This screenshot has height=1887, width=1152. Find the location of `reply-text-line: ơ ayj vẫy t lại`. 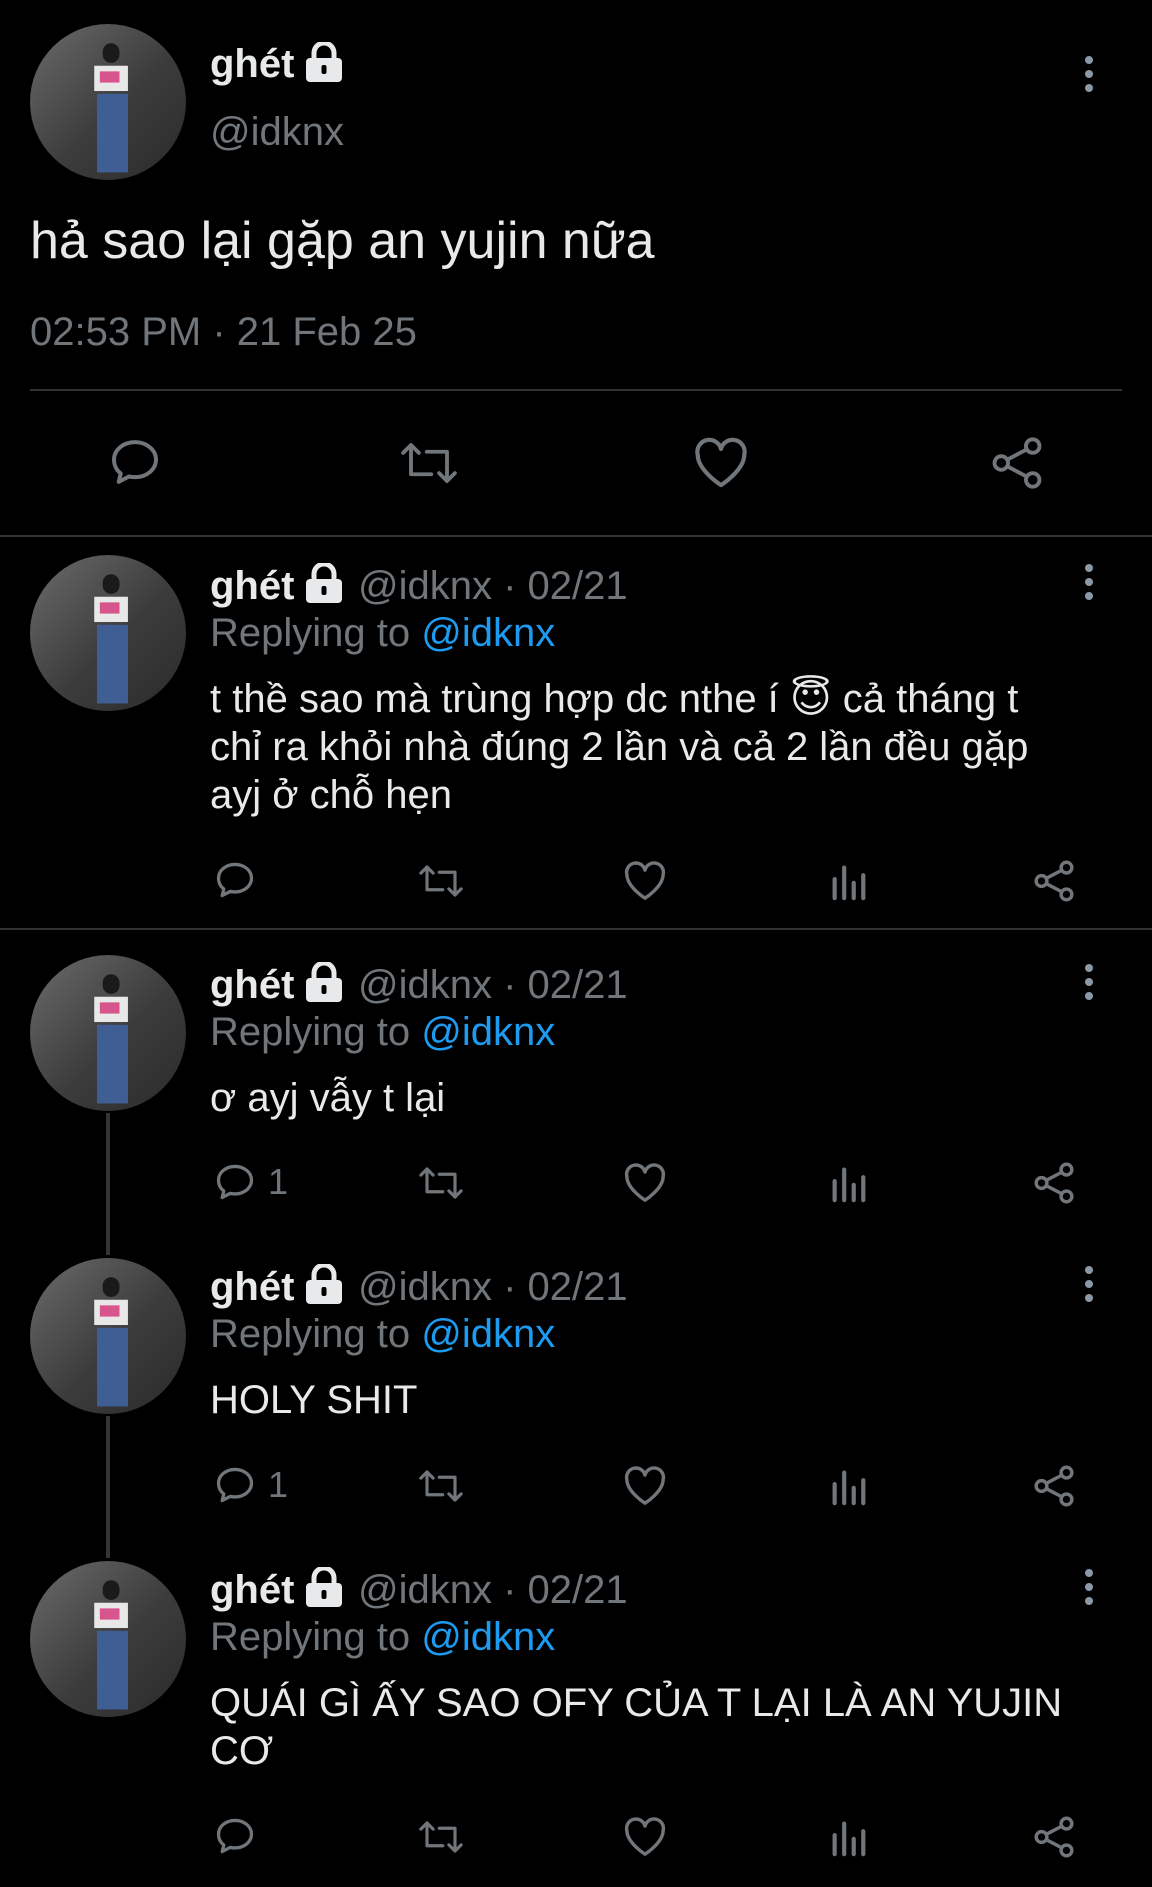

reply-text-line: ơ ayj vẫy t lại is located at coordinates (328, 1098).